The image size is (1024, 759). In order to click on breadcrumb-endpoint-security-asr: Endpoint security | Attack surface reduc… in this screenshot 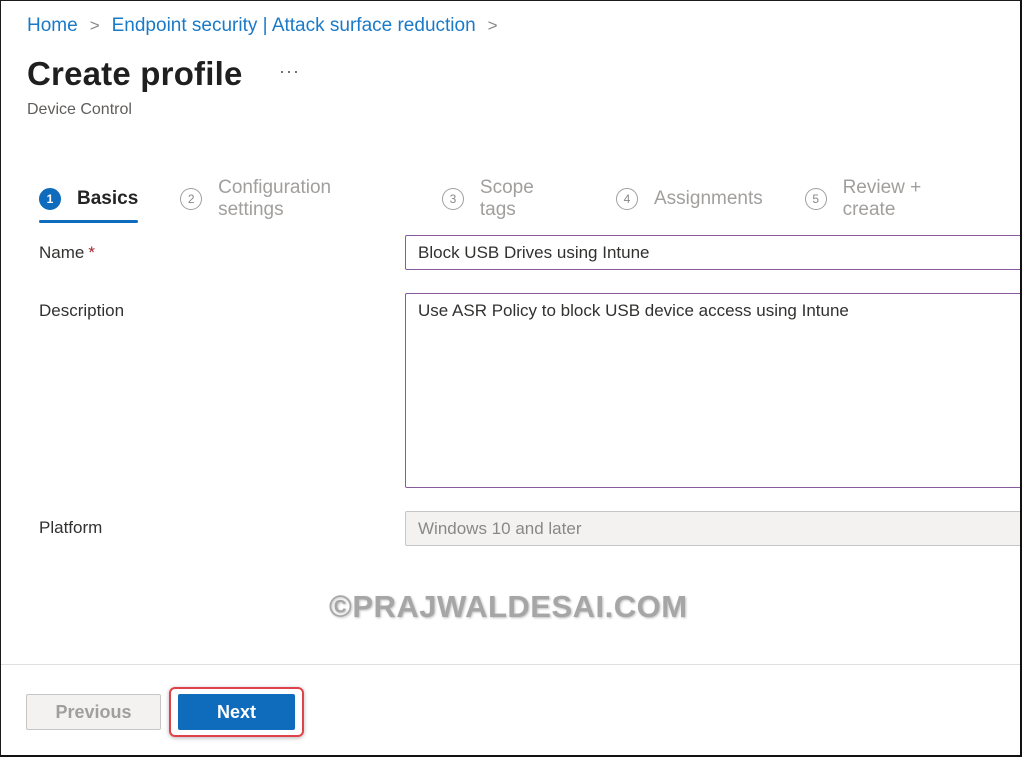, I will do `click(294, 26)`.